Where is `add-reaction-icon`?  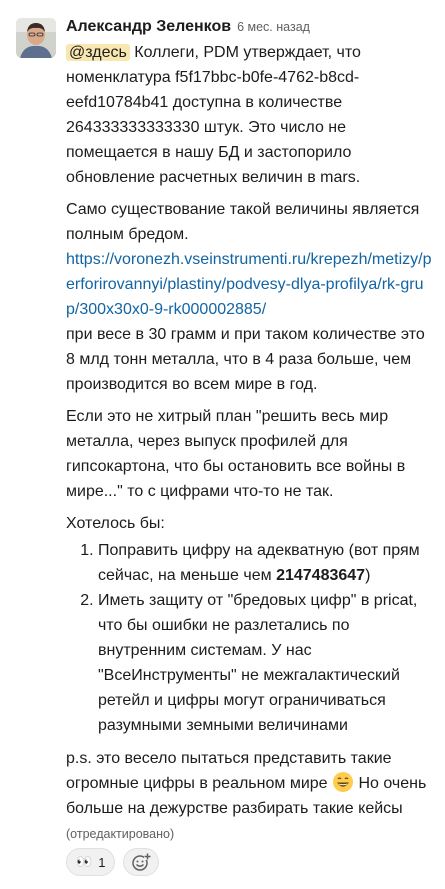 add-reaction-icon is located at coordinates (142, 862).